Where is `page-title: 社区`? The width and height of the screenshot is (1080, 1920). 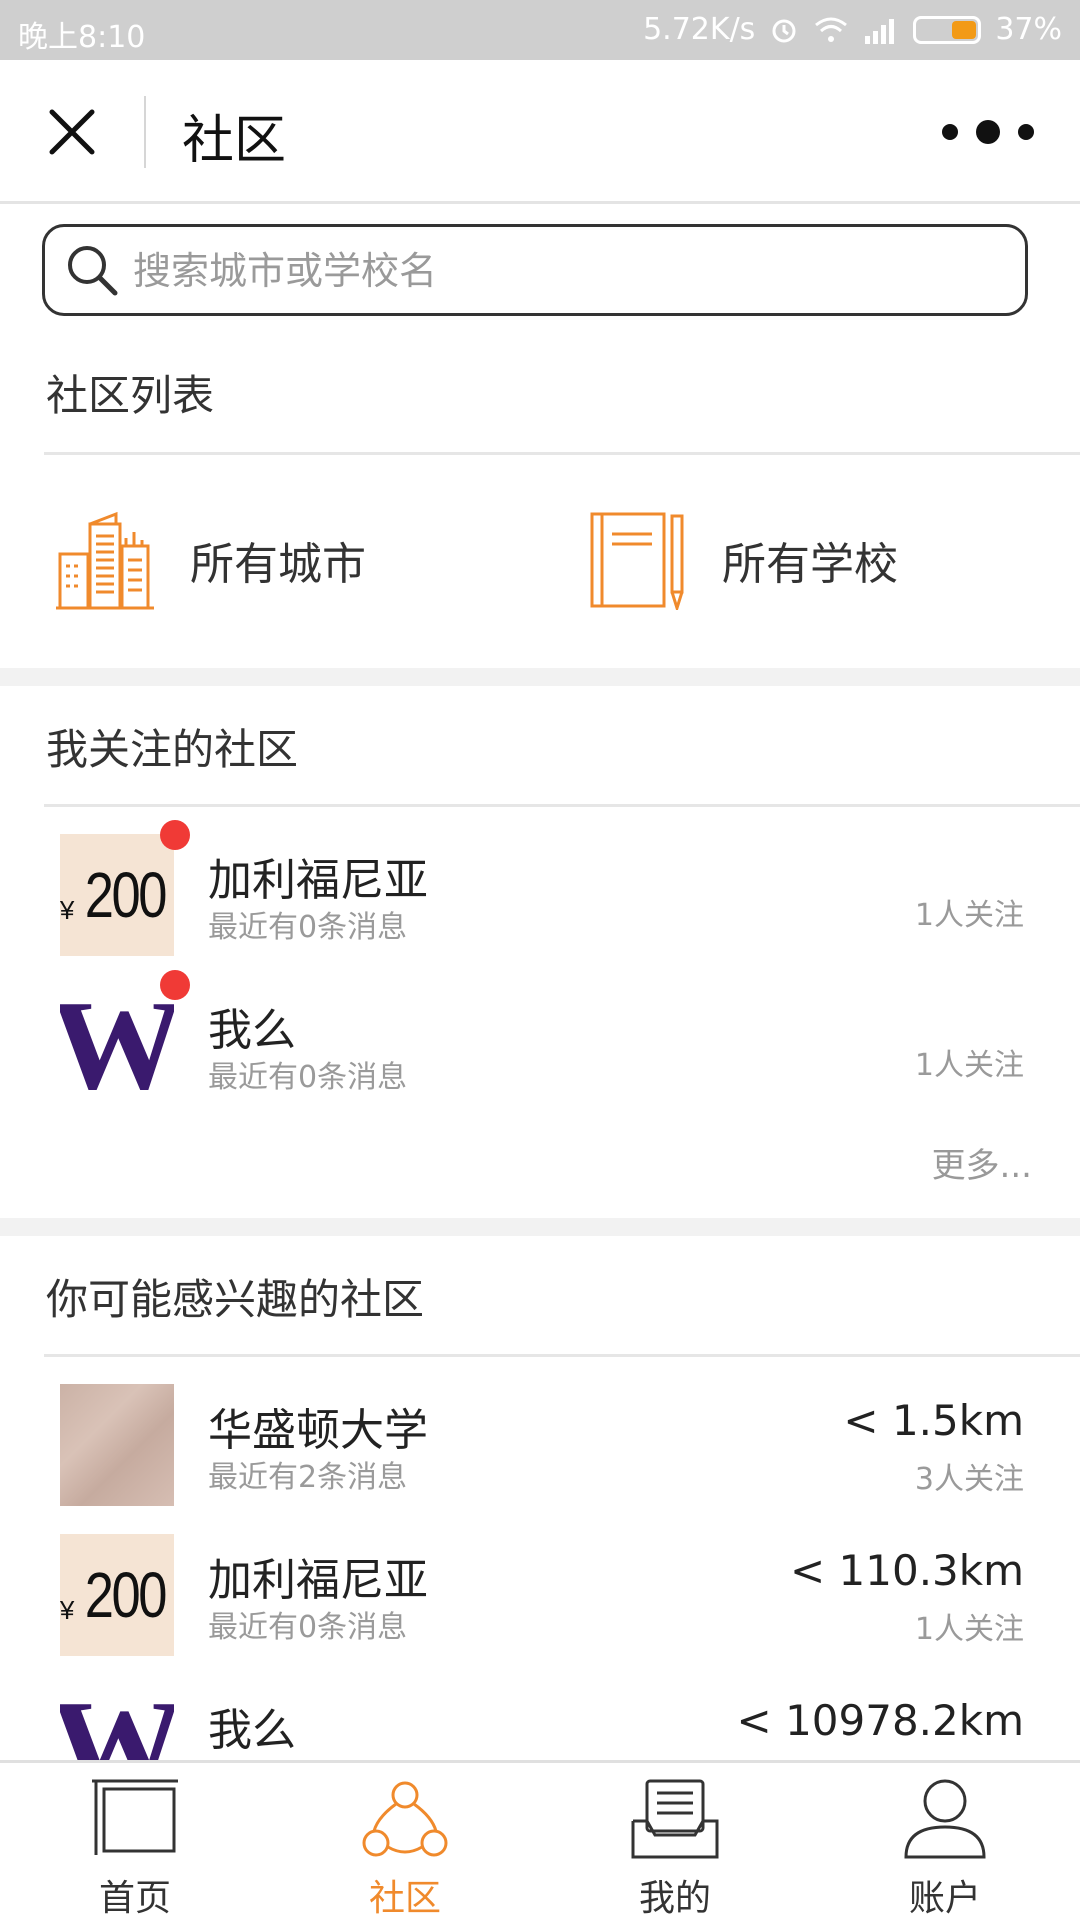 page-title: 社区 is located at coordinates (234, 141).